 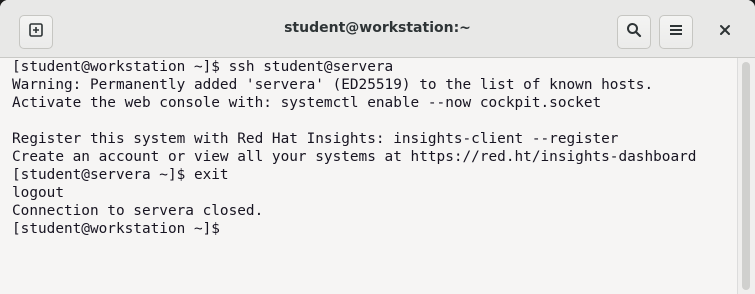 I want to click on new-tab-icon, so click(x=36, y=32).